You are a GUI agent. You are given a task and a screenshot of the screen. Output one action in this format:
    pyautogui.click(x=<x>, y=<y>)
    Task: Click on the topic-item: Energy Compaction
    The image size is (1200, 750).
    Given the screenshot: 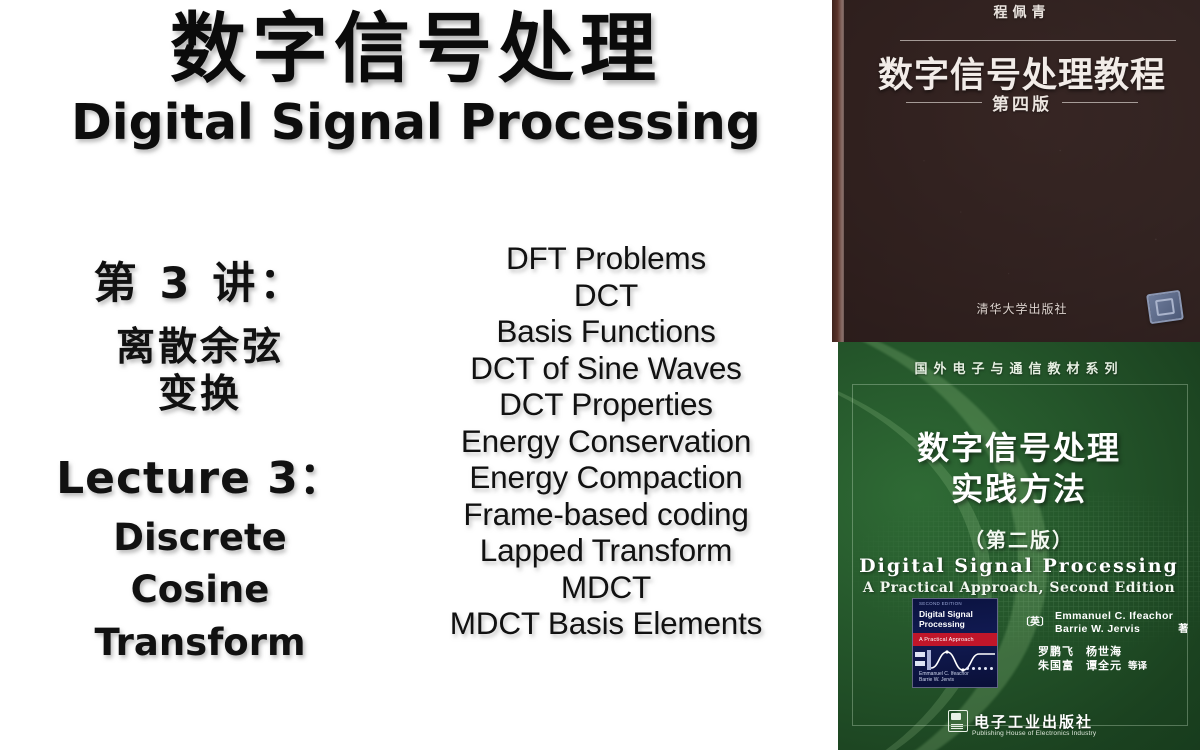 What is the action you would take?
    pyautogui.click(x=606, y=477)
    